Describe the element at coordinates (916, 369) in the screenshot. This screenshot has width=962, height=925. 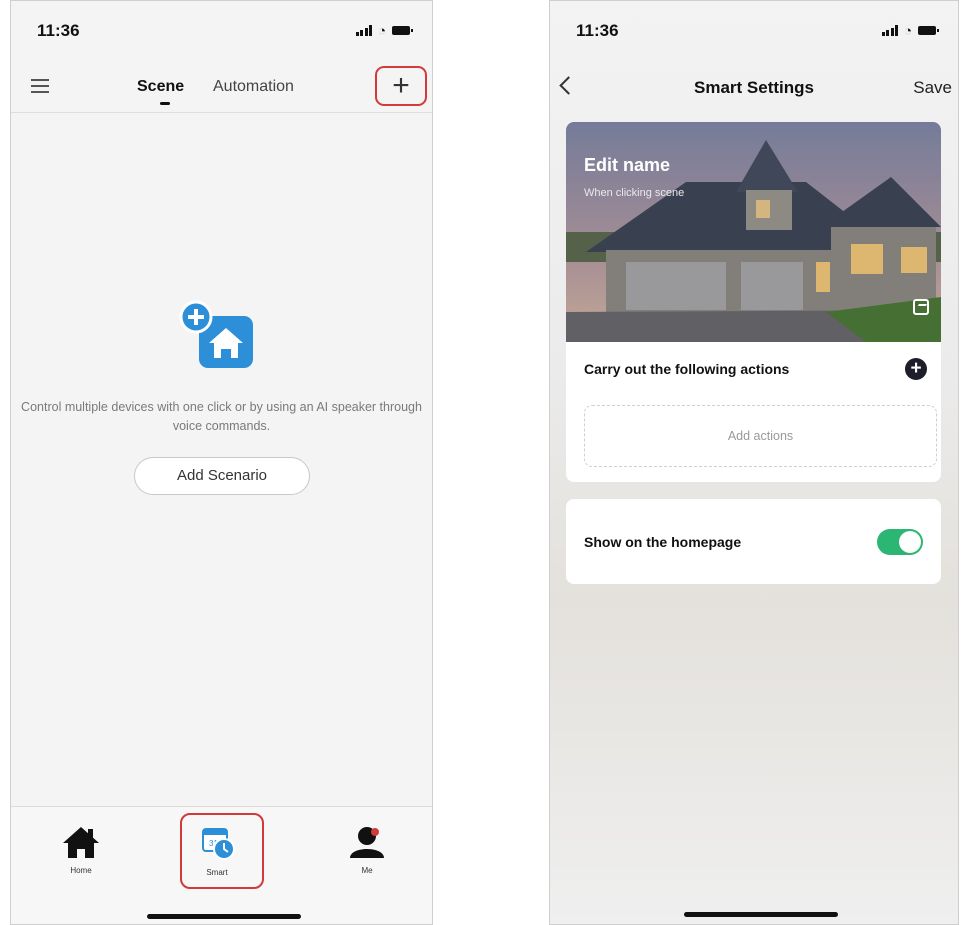
I see `add-action-plus-icon: +` at that location.